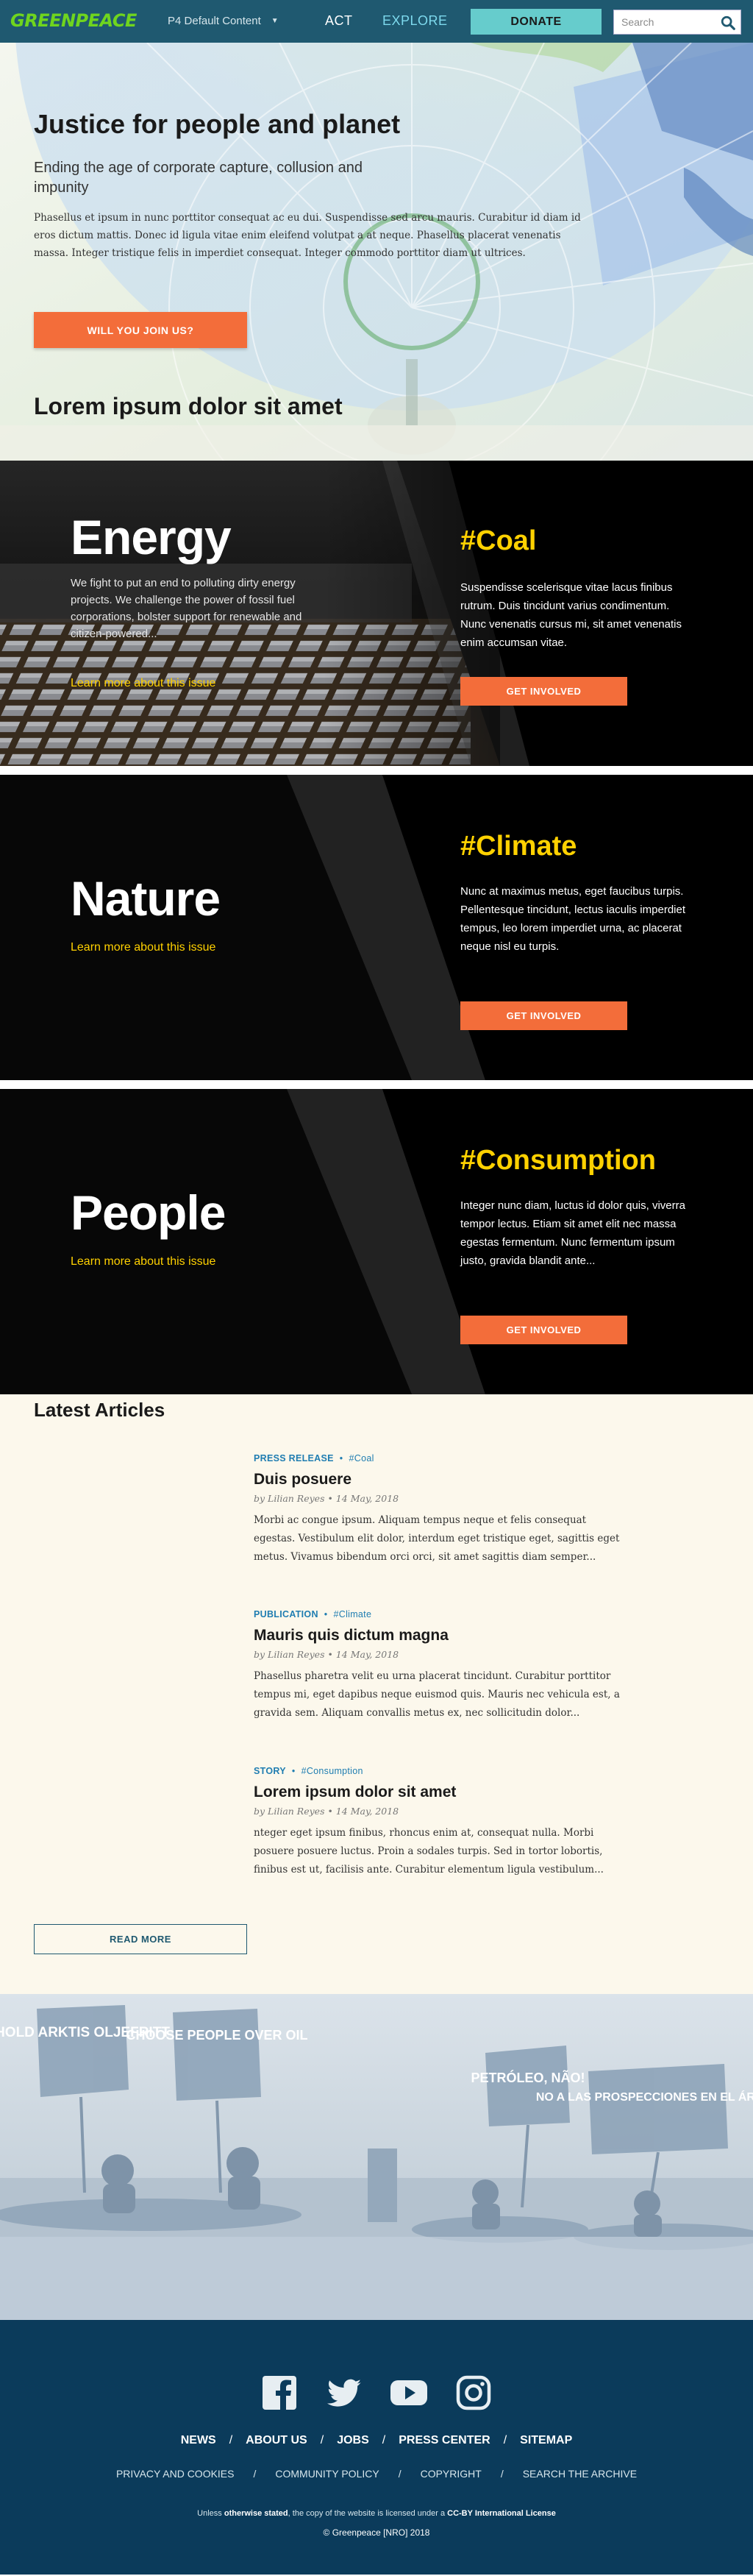 Image resolution: width=753 pixels, height=2576 pixels. Describe the element at coordinates (437, 1614) in the screenshot. I see `article-meta: PUBLICATION • #Climate` at that location.